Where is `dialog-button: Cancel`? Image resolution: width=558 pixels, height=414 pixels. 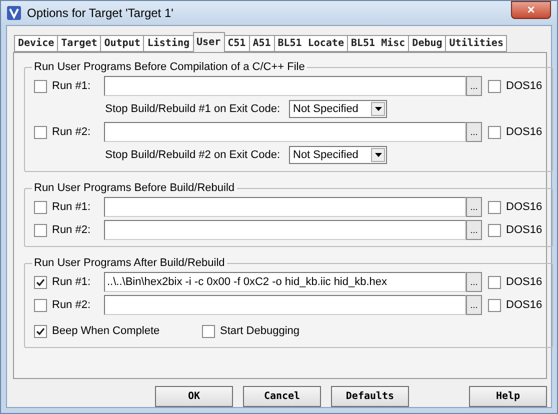 dialog-button: Cancel is located at coordinates (282, 396).